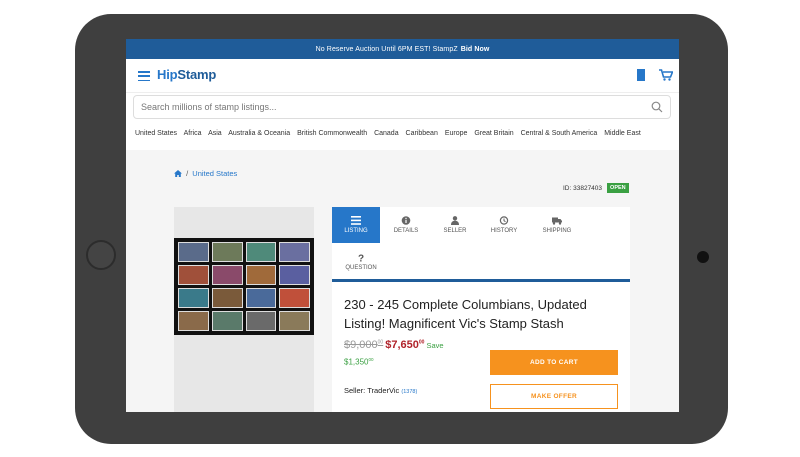 This screenshot has height=457, width=800. What do you see at coordinates (455, 231) in the screenshot?
I see `tab-seller-label: SELLER` at bounding box center [455, 231].